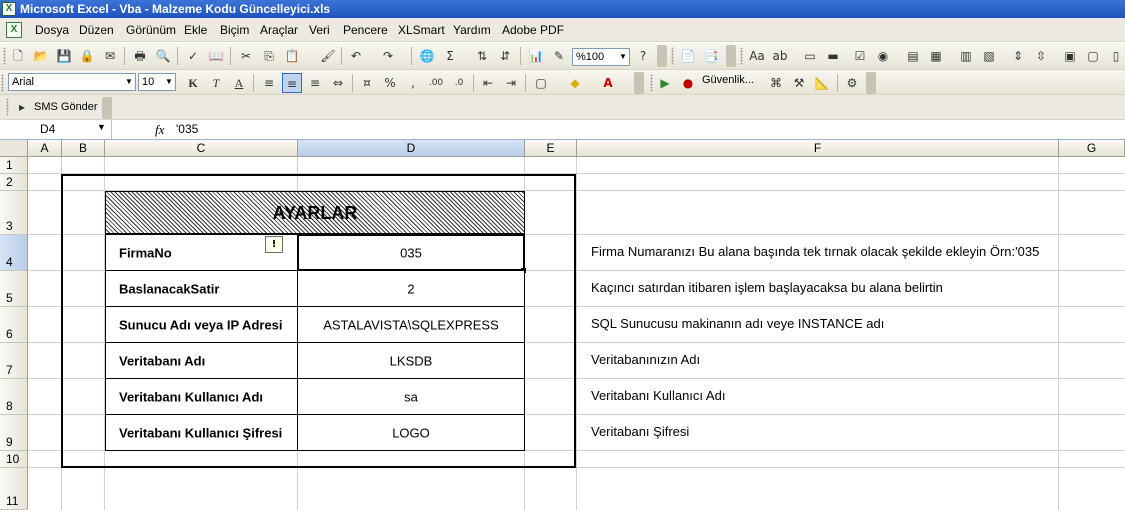 The height and width of the screenshot is (510, 1125). I want to click on currency-icon: ¤, so click(367, 83).